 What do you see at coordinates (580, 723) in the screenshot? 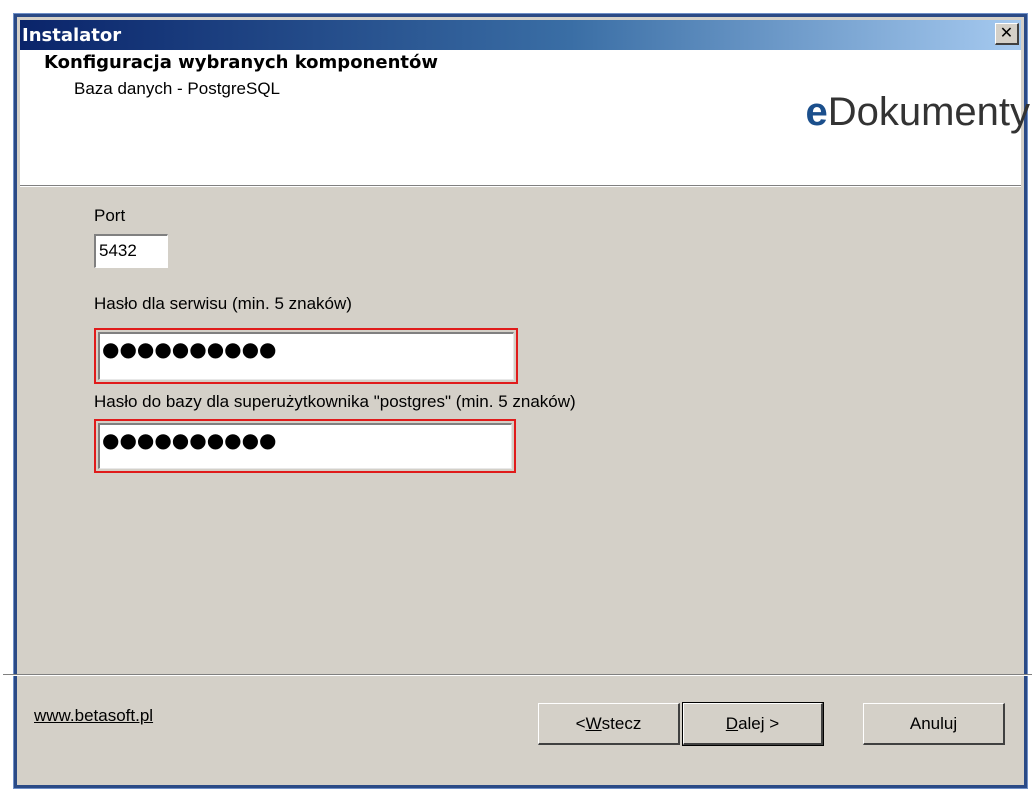
I see `back-button-prefix: <` at bounding box center [580, 723].